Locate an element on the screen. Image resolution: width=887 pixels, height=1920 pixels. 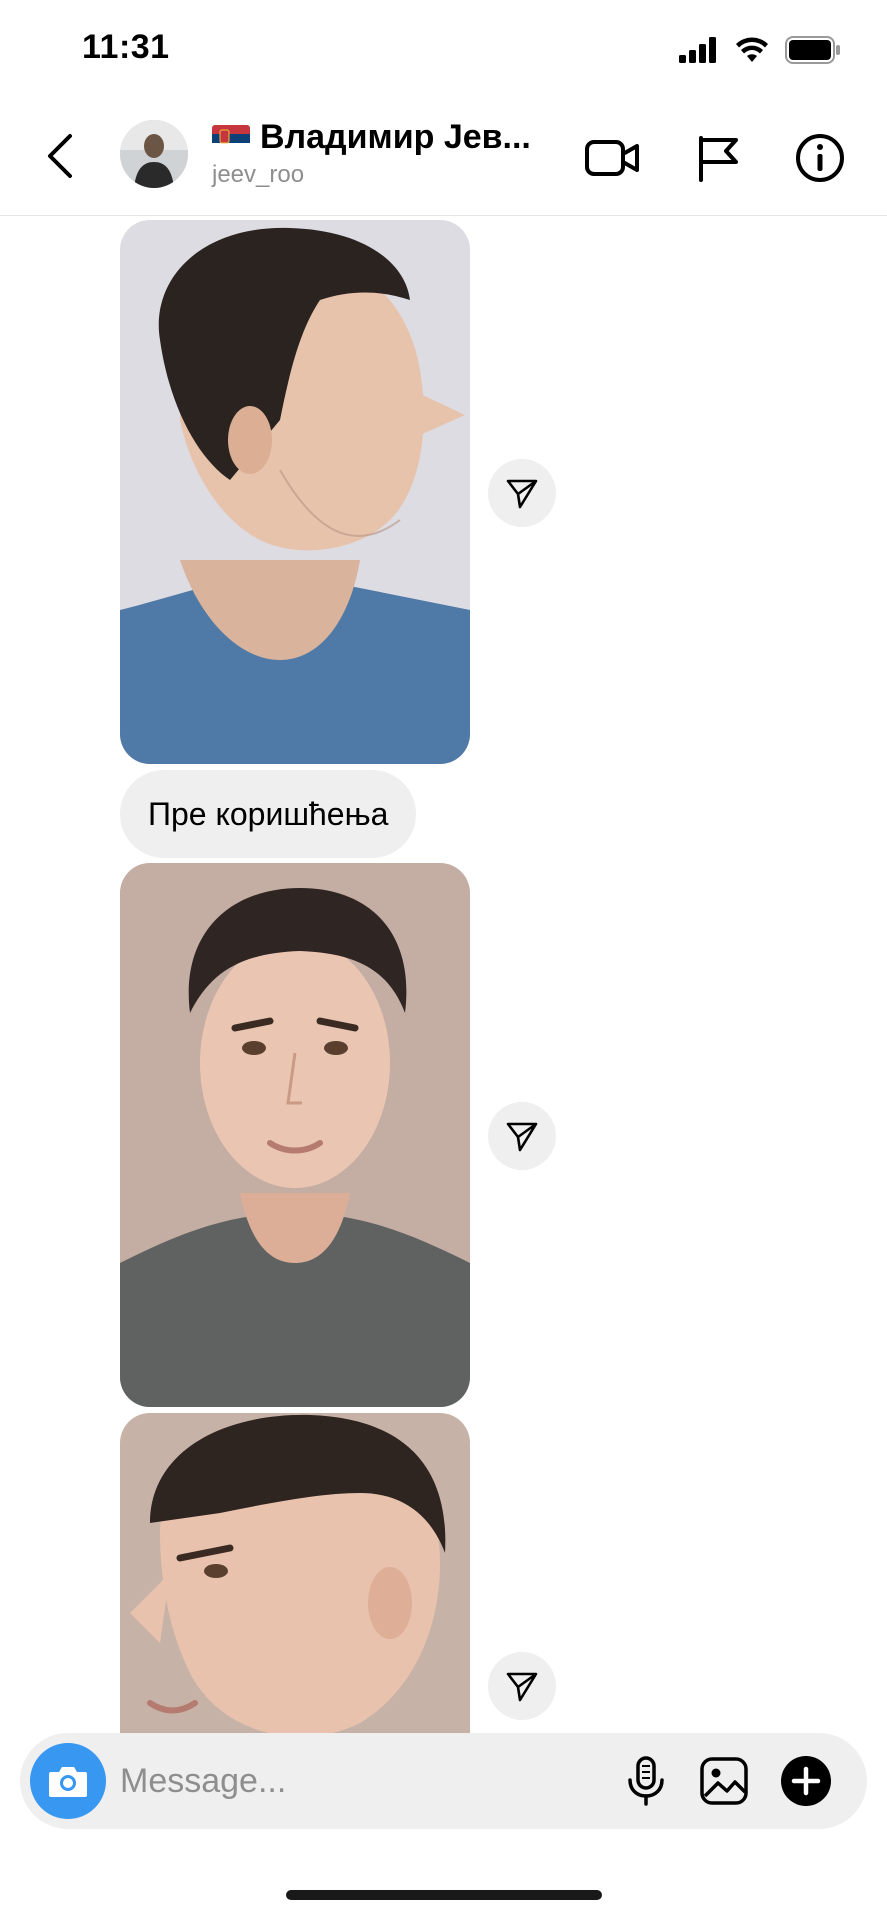
chat-header: Владимир Јев... jeev_roo is located at coordinates (443, 158).